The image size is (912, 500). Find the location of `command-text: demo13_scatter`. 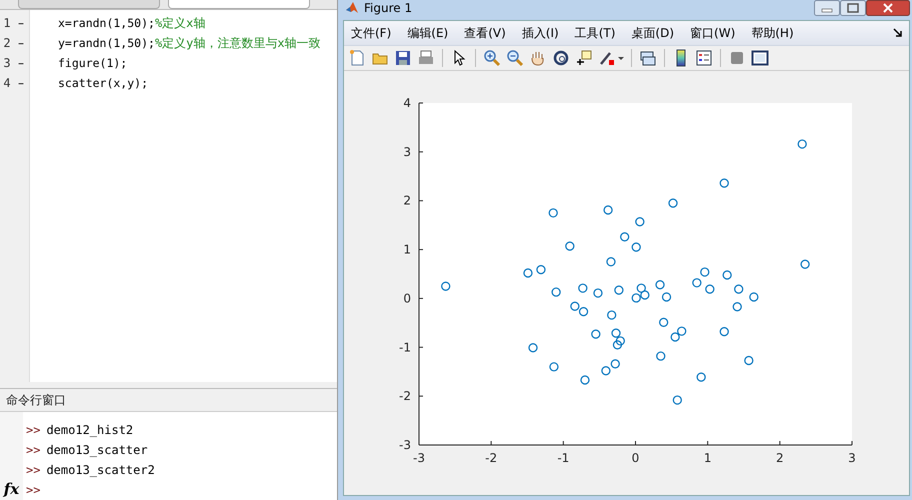

command-text: demo13_scatter is located at coordinates (97, 450).